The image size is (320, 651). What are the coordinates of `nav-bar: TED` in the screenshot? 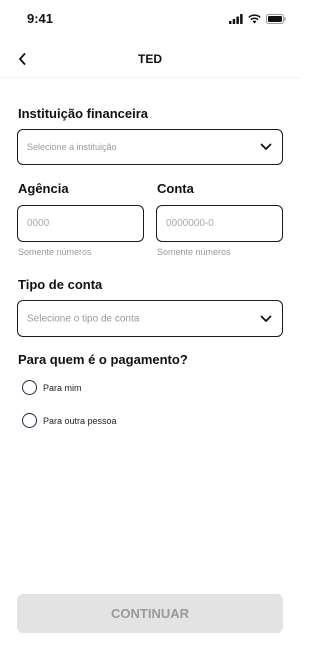 It's located at (150, 59).